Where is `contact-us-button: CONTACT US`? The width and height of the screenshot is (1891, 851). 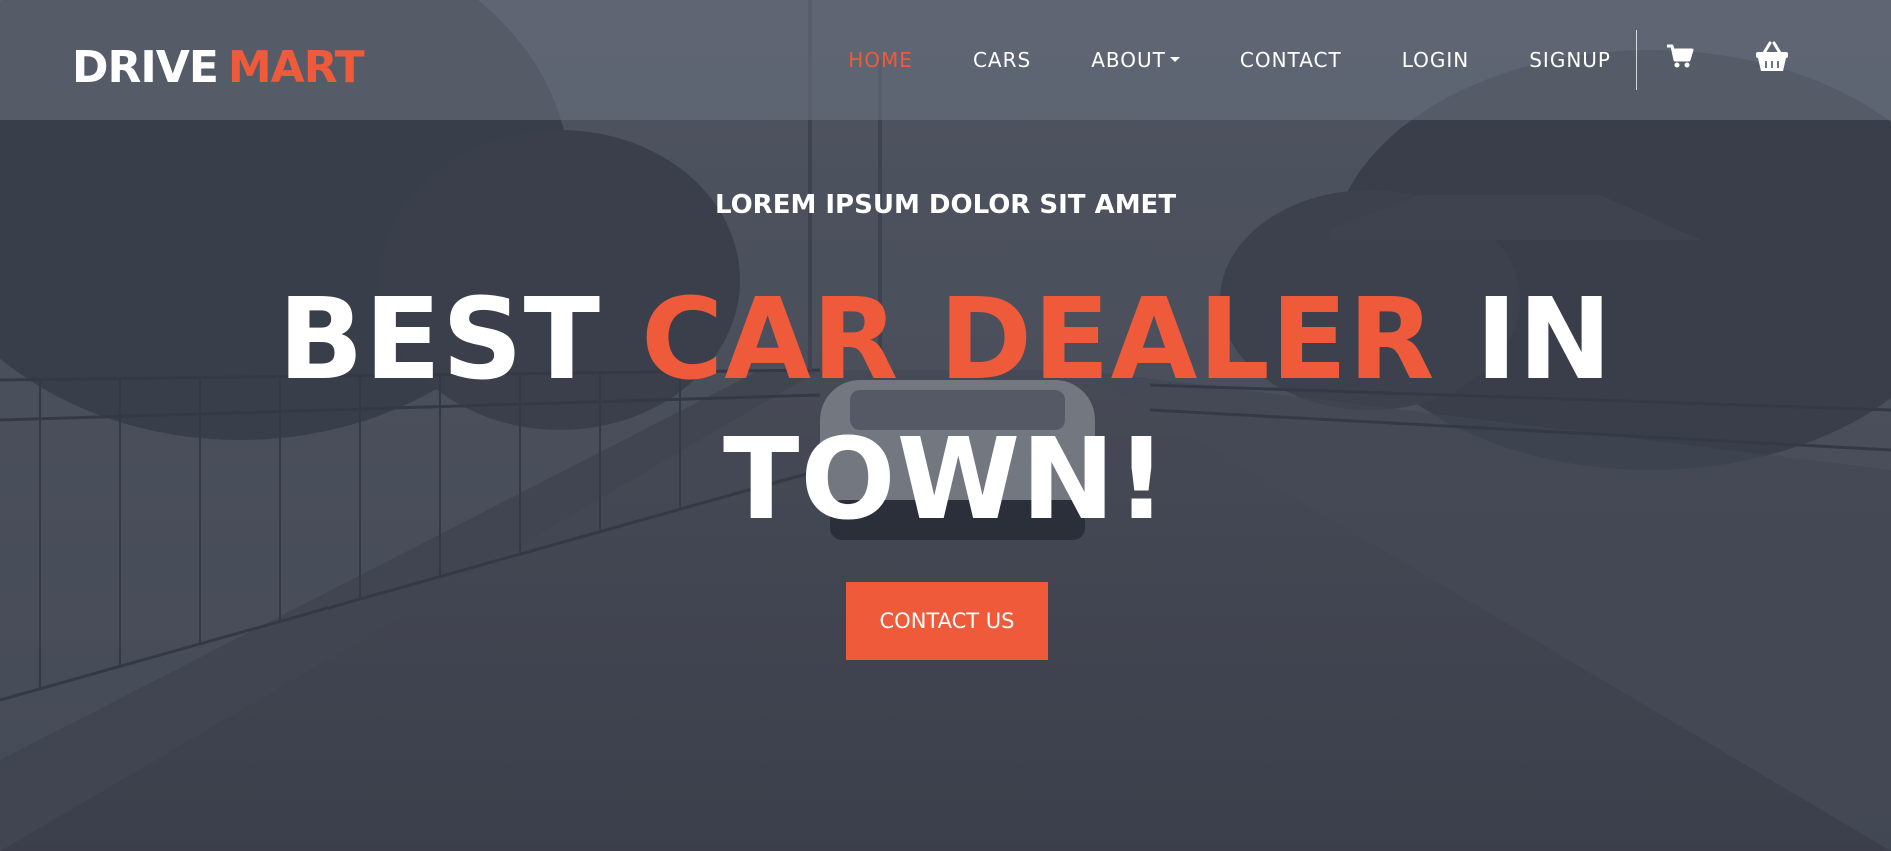 contact-us-button: CONTACT US is located at coordinates (947, 621).